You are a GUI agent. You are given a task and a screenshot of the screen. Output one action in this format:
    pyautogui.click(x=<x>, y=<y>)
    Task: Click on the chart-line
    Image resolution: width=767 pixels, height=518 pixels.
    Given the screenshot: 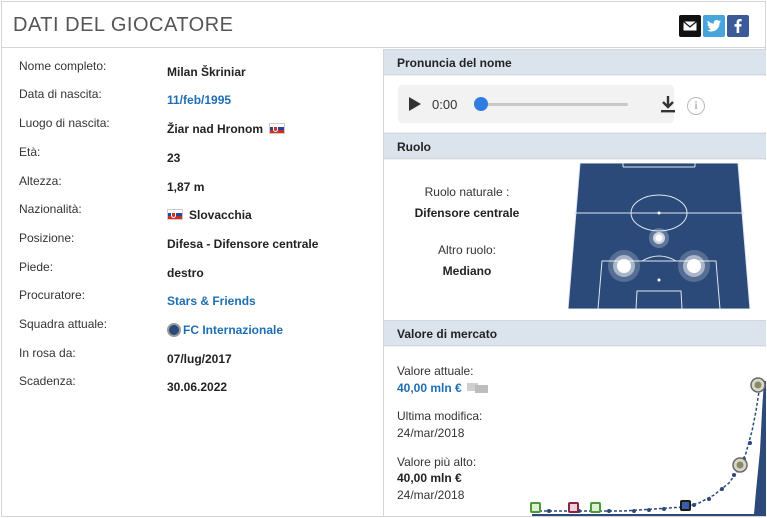 What is the action you would take?
    pyautogui.click(x=647, y=448)
    